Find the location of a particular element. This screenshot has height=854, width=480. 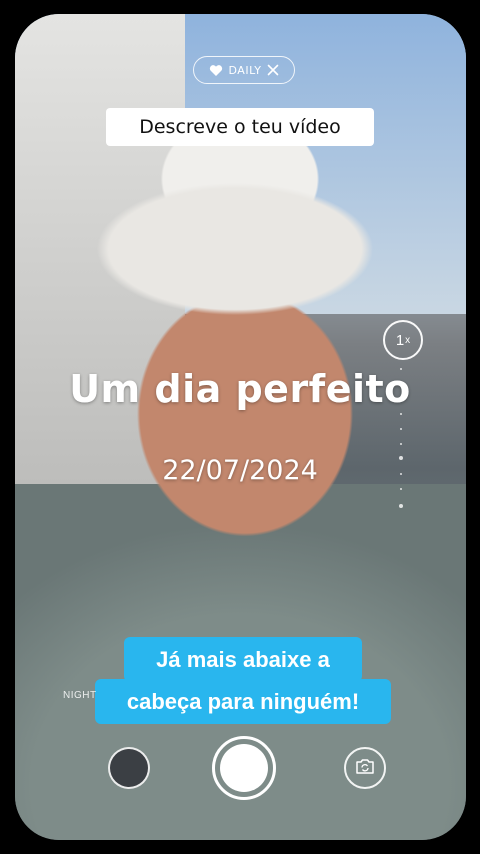

heart-icon is located at coordinates (216, 70).